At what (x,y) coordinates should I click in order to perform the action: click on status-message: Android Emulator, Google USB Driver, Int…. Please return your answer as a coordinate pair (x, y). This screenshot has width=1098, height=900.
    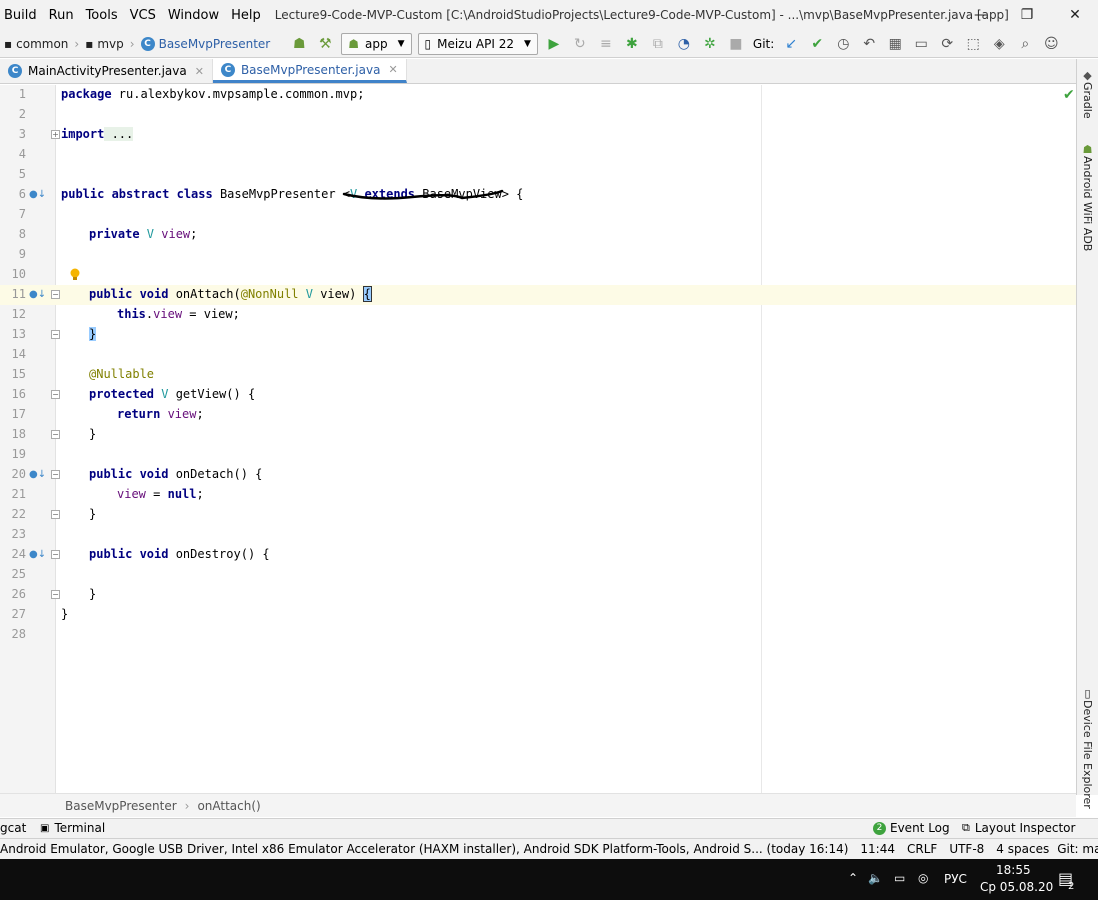
    Looking at the image, I should click on (424, 849).